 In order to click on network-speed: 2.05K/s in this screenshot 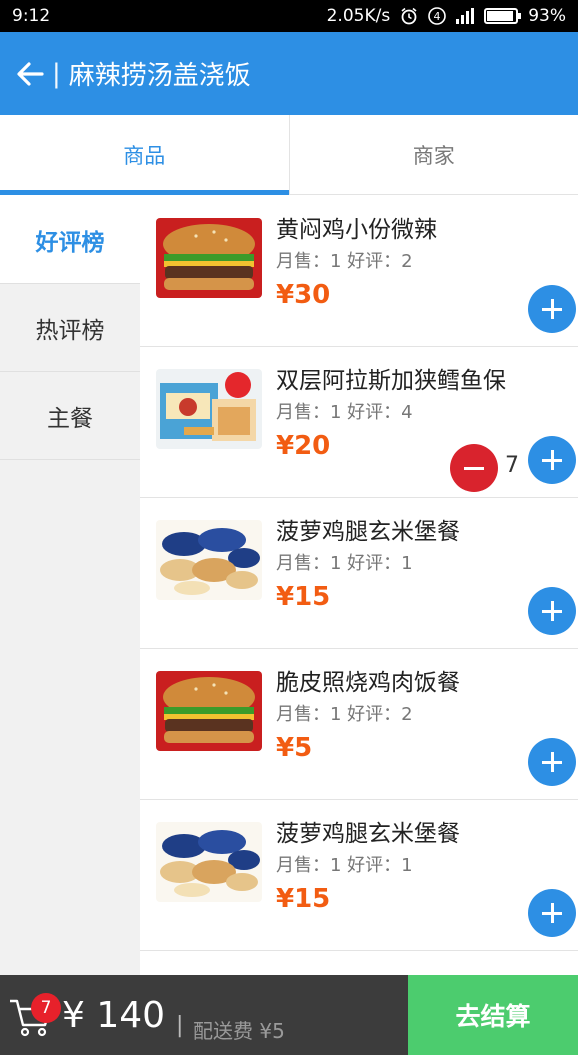, I will do `click(358, 16)`.